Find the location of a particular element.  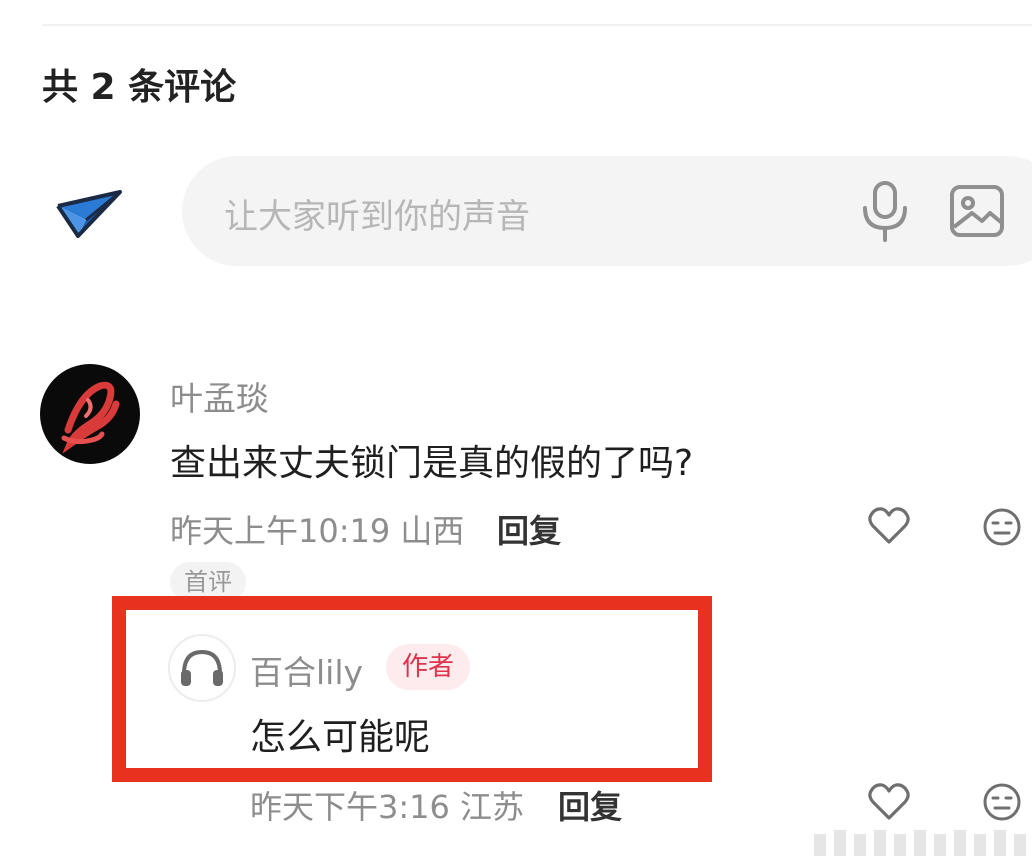

comment-username: 叶孟琰 is located at coordinates (219, 396).